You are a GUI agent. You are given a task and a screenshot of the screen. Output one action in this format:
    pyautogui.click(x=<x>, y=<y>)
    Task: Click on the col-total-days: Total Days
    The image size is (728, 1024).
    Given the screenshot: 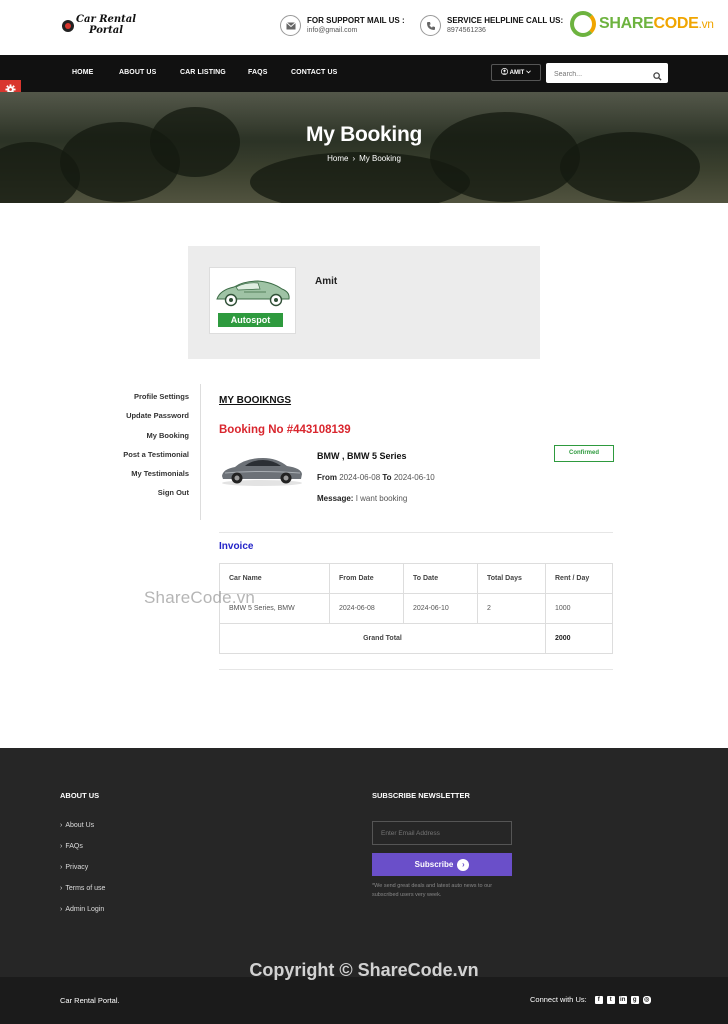 What is the action you would take?
    pyautogui.click(x=511, y=578)
    